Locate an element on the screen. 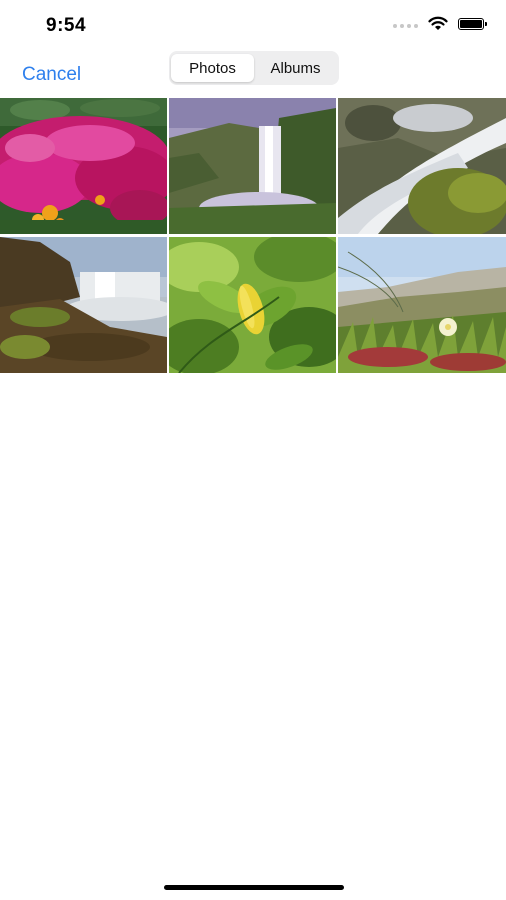  cellular-signal-icon is located at coordinates (405, 25).